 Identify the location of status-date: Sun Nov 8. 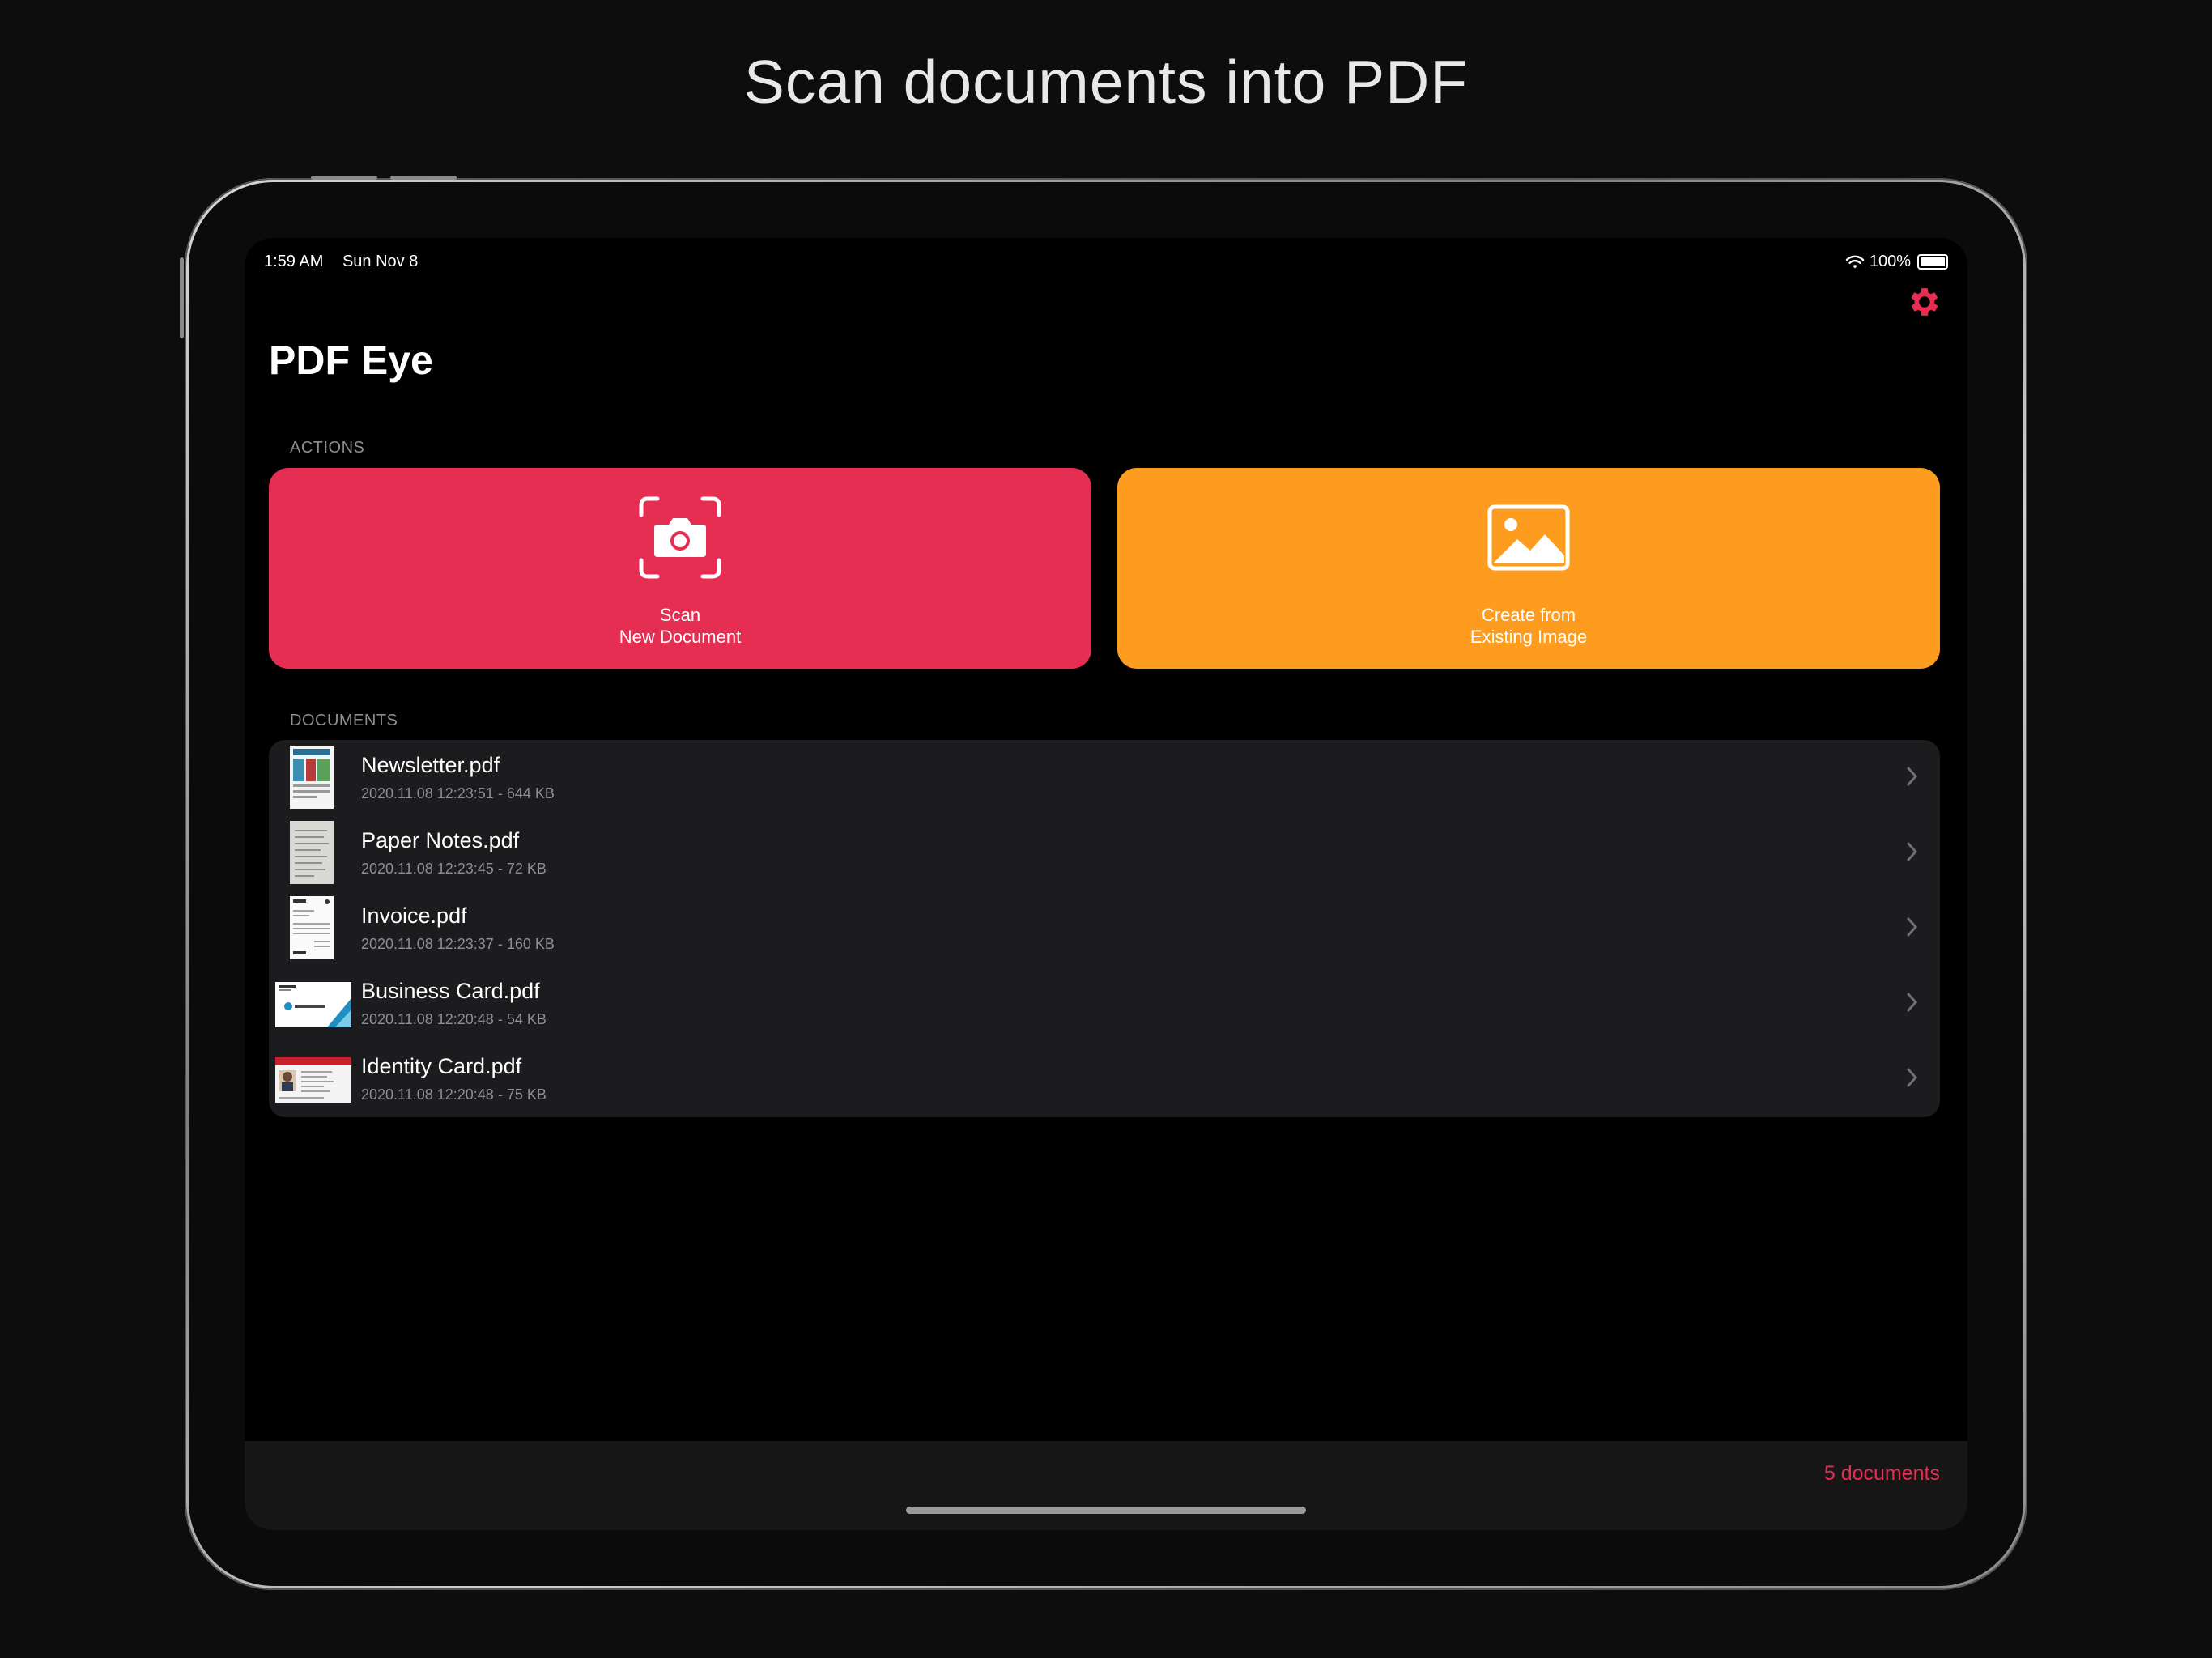
(381, 261).